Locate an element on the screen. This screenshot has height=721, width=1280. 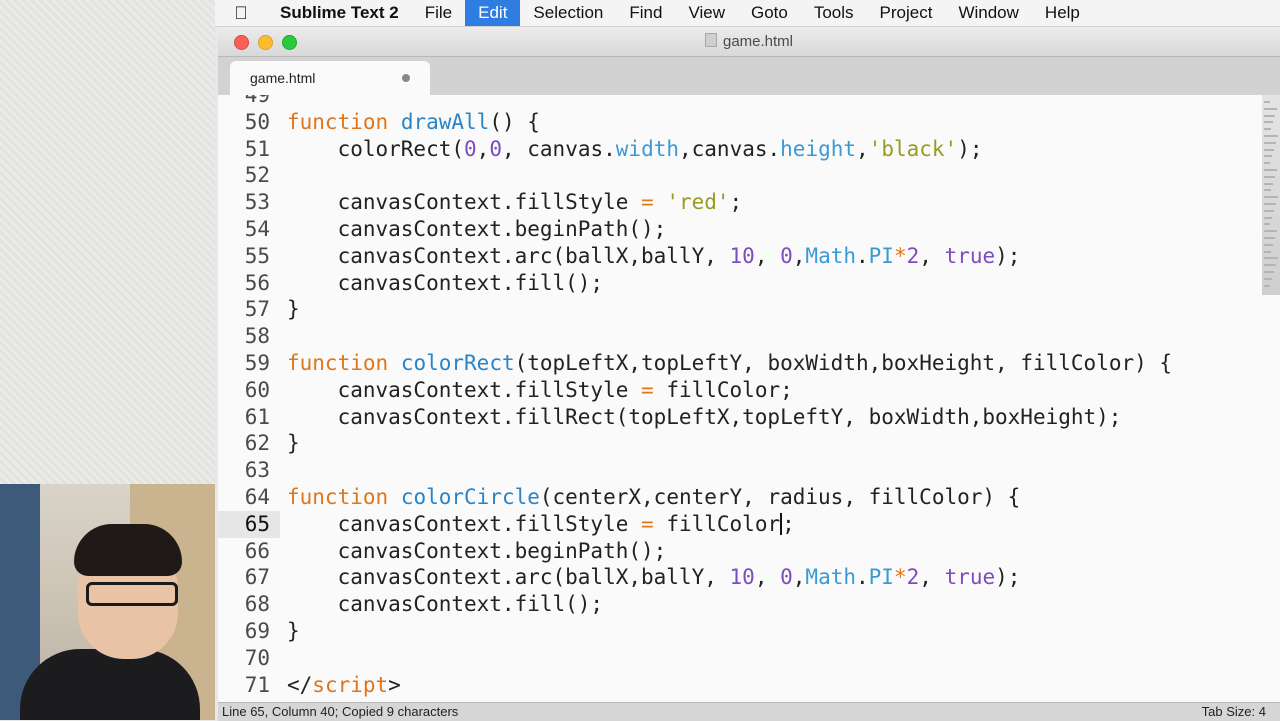
line-number: 57 is located at coordinates (257, 309).